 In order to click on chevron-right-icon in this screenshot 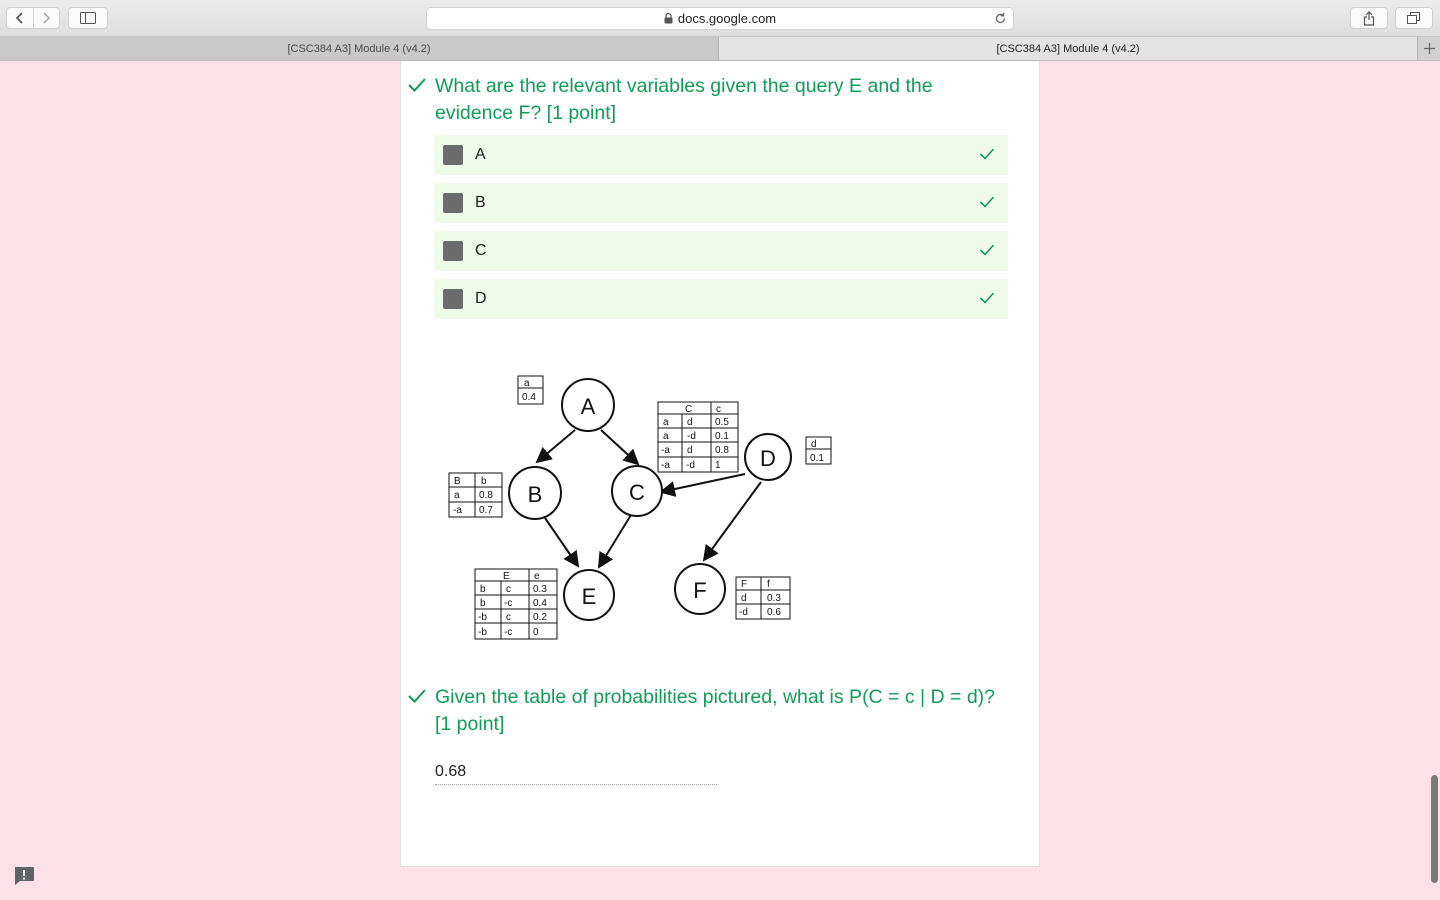, I will do `click(47, 18)`.